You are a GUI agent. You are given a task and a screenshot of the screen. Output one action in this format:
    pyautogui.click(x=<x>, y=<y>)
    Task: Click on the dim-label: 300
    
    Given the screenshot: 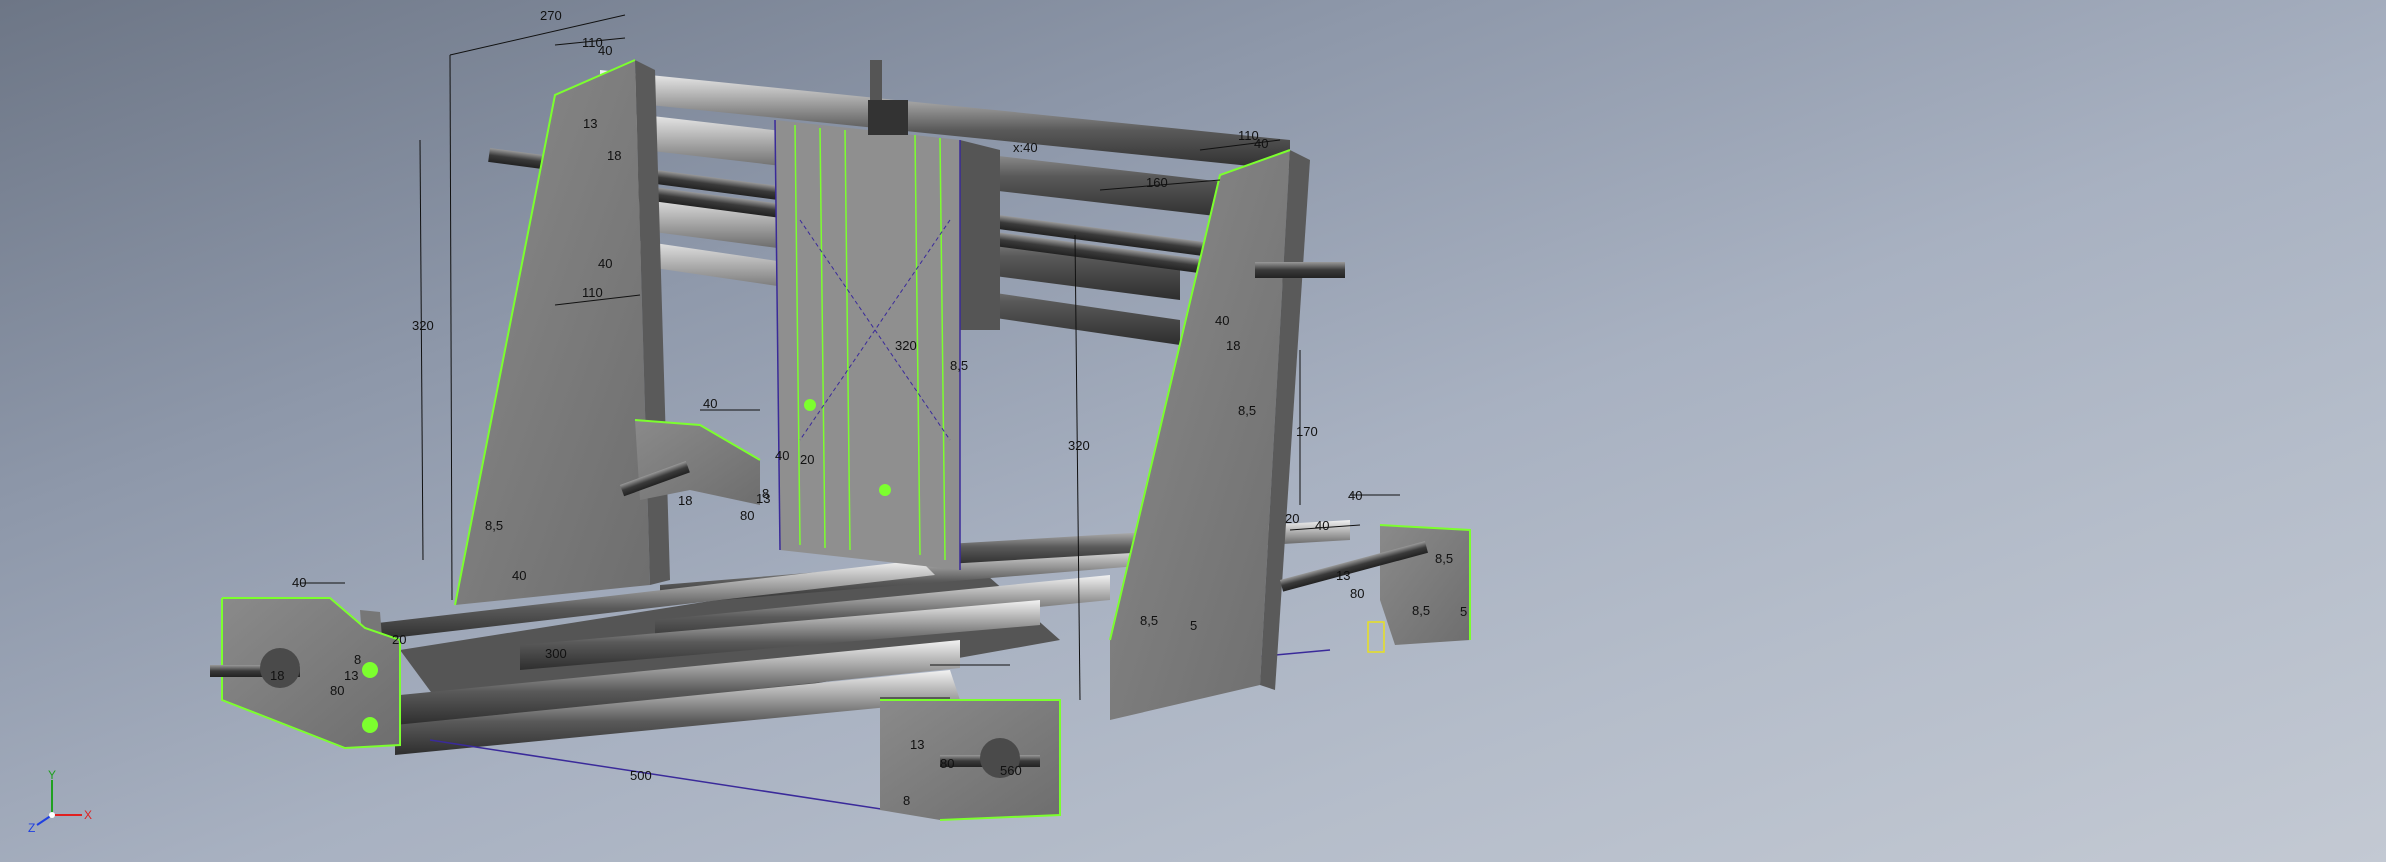 What is the action you would take?
    pyautogui.click(x=556, y=653)
    